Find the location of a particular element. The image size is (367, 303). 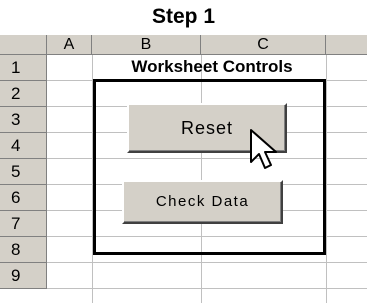

row-header-1: 1 is located at coordinates (23, 68).